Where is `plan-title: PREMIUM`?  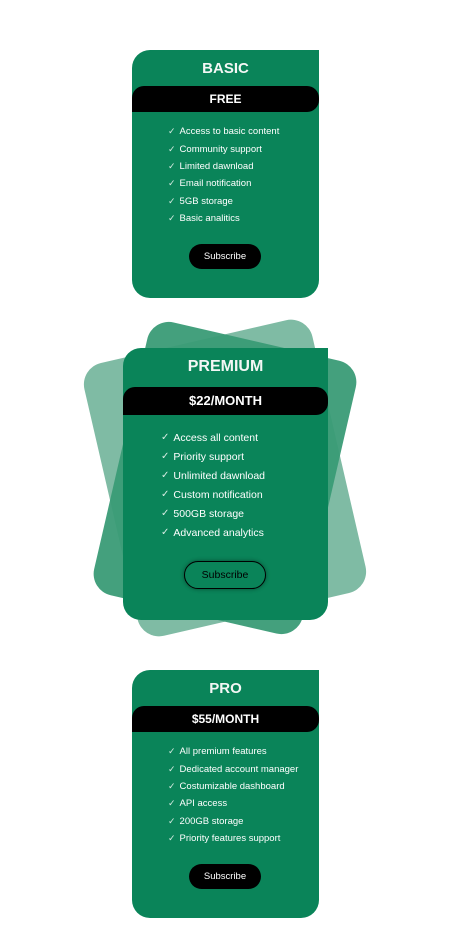
plan-title: PREMIUM is located at coordinates (225, 366).